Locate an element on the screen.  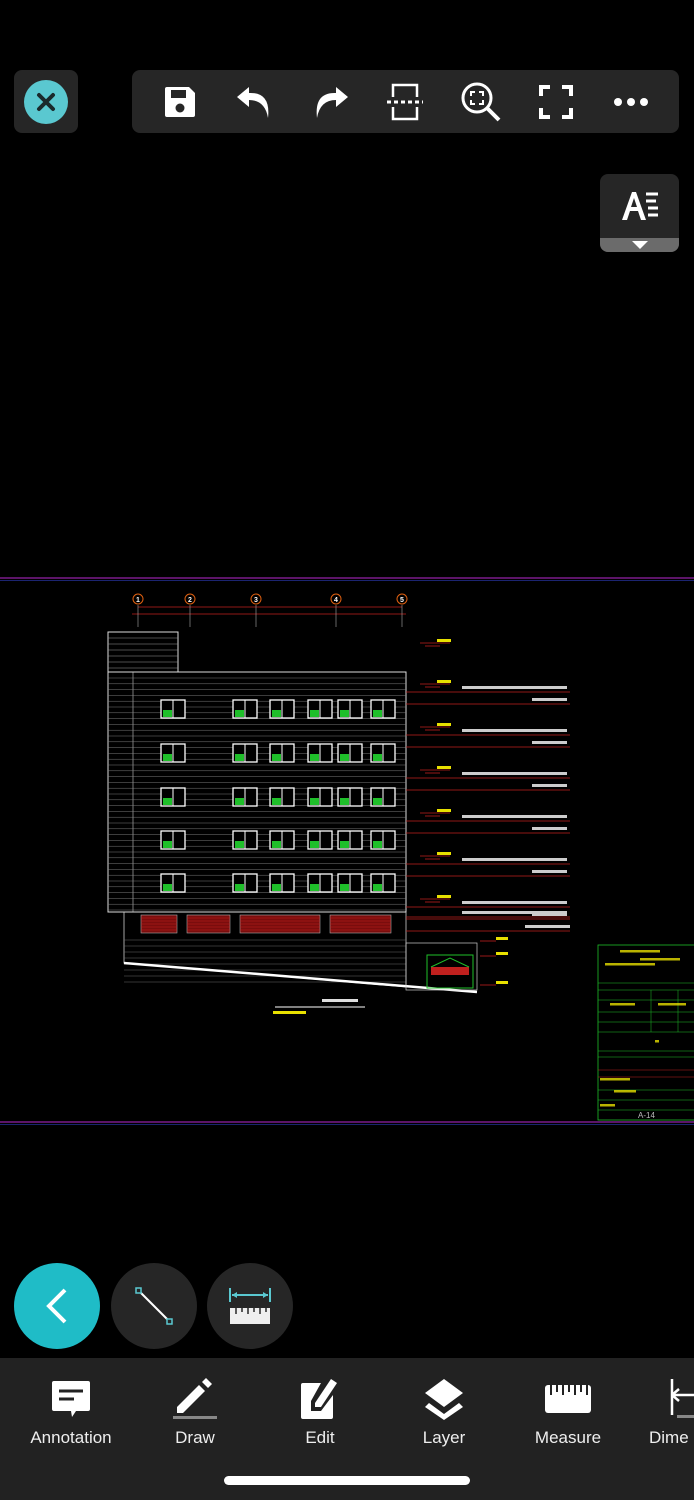
text-style-icon is located at coordinates (639, 206).